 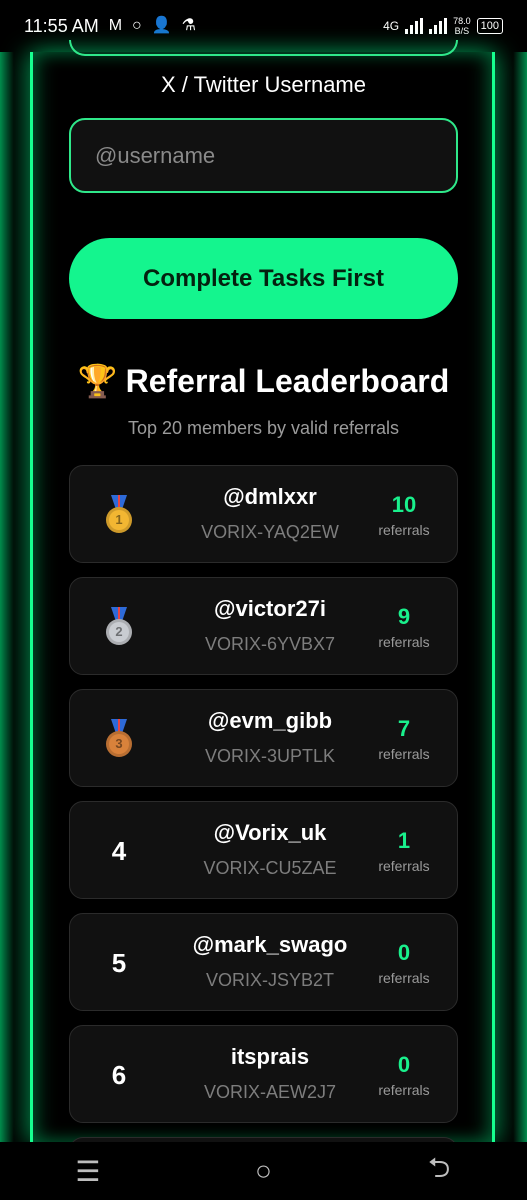 What do you see at coordinates (263, 428) in the screenshot?
I see `leaderboard-subtitle: Top 20 members by valid referrals` at bounding box center [263, 428].